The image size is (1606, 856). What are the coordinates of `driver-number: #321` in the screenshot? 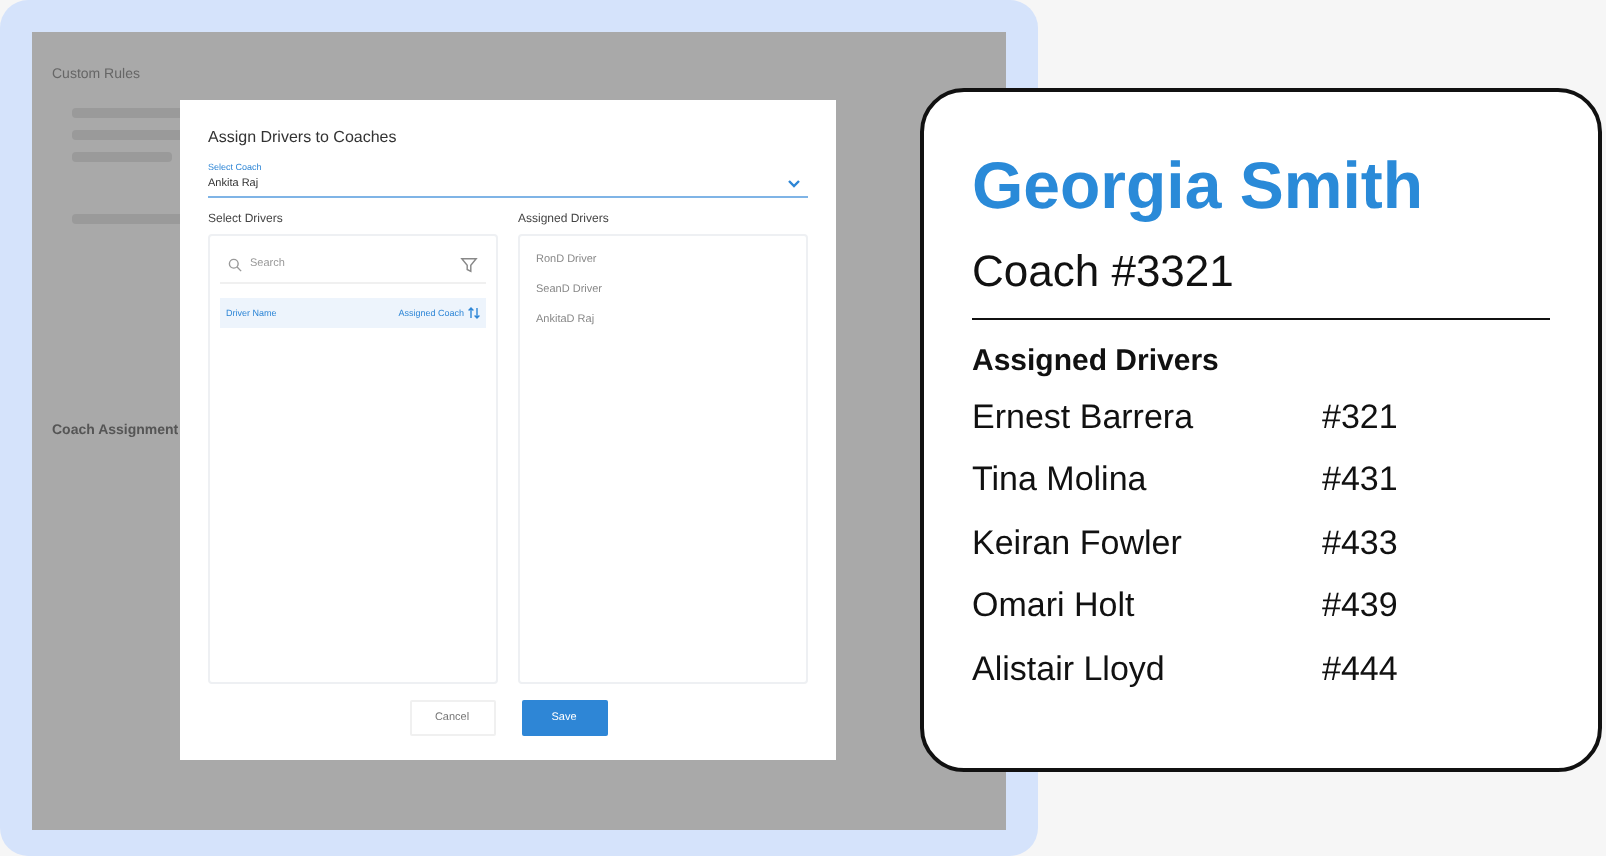 It's located at (1361, 417).